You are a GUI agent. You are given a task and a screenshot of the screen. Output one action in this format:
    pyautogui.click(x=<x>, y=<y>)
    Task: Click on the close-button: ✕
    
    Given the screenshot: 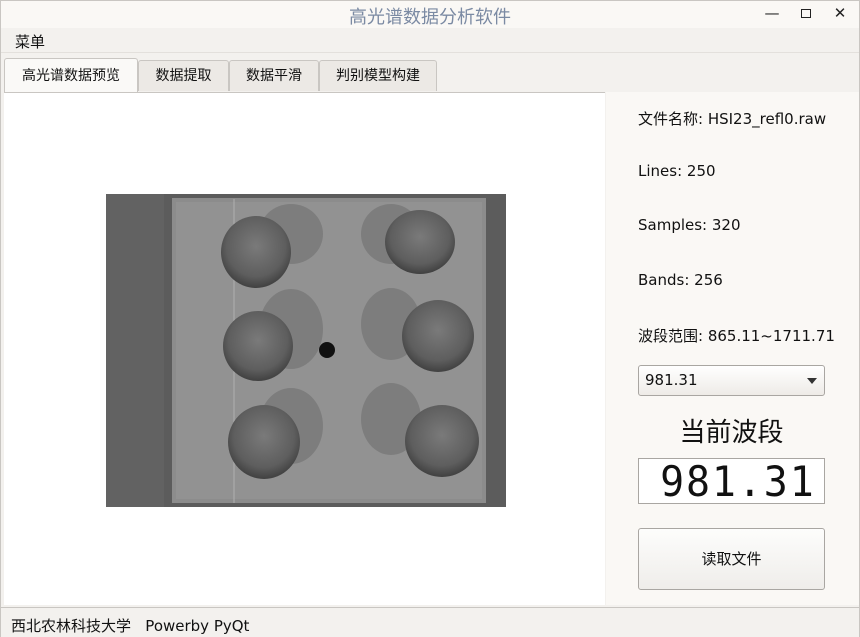 What is the action you would take?
    pyautogui.click(x=840, y=14)
    